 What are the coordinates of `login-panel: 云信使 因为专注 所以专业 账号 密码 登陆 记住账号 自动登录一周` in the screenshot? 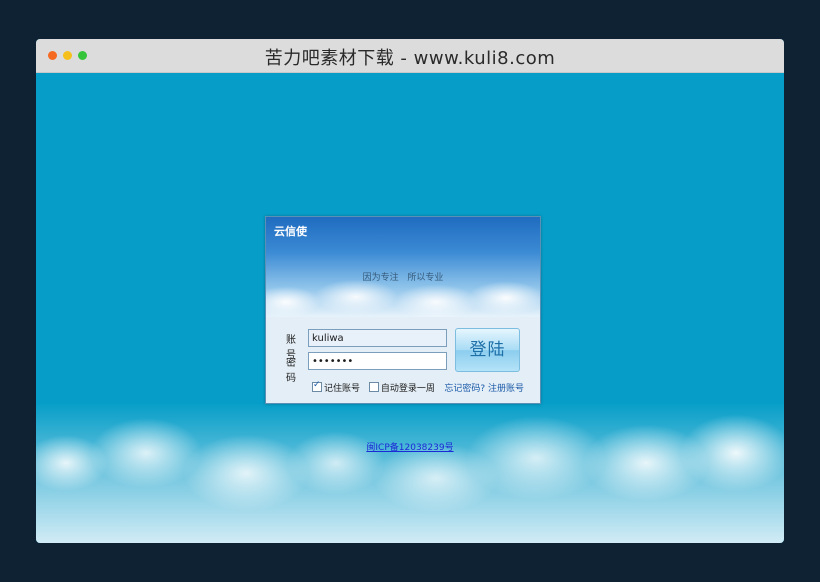 It's located at (403, 310).